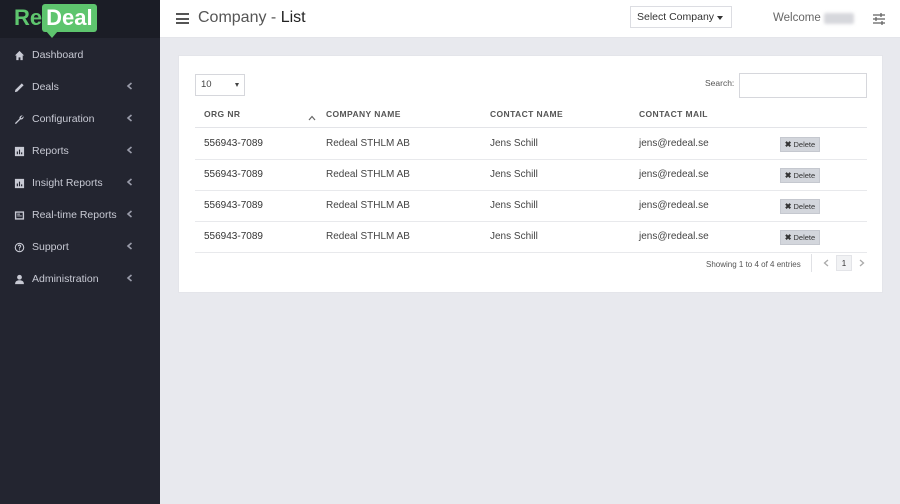 The width and height of the screenshot is (900, 504). Describe the element at coordinates (50, 151) in the screenshot. I see `sidebar-item-label: Reports` at that location.